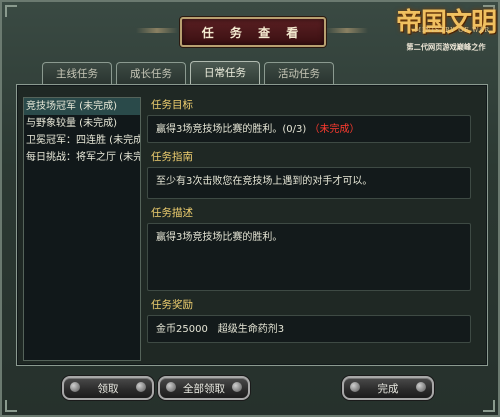 Image resolution: width=500 pixels, height=417 pixels. Describe the element at coordinates (219, 237) in the screenshot. I see `description-text: 赢得3场竞技场比赛的胜利。` at that location.